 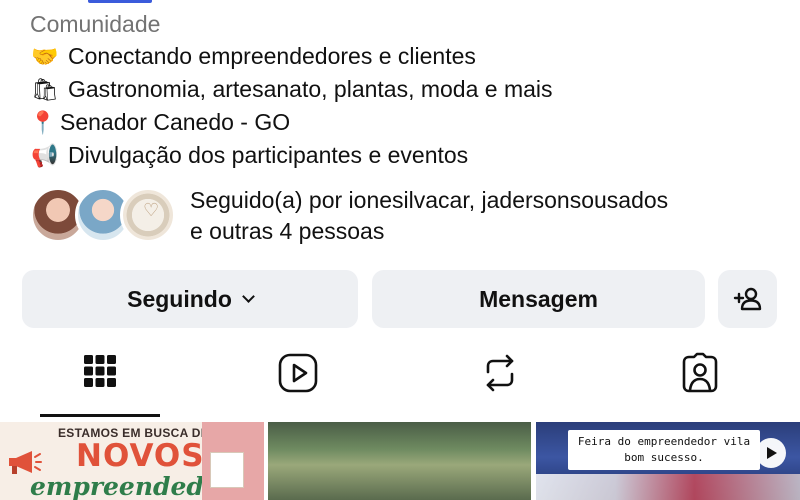 I want to click on bio-line-location: 📍 Senador Canedo - GO, so click(x=404, y=122).